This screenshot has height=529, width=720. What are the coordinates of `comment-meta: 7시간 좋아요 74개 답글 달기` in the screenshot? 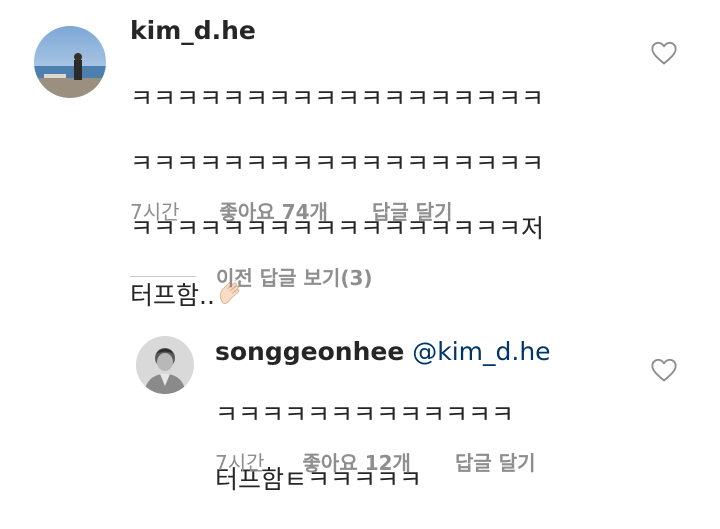 It's located at (291, 210).